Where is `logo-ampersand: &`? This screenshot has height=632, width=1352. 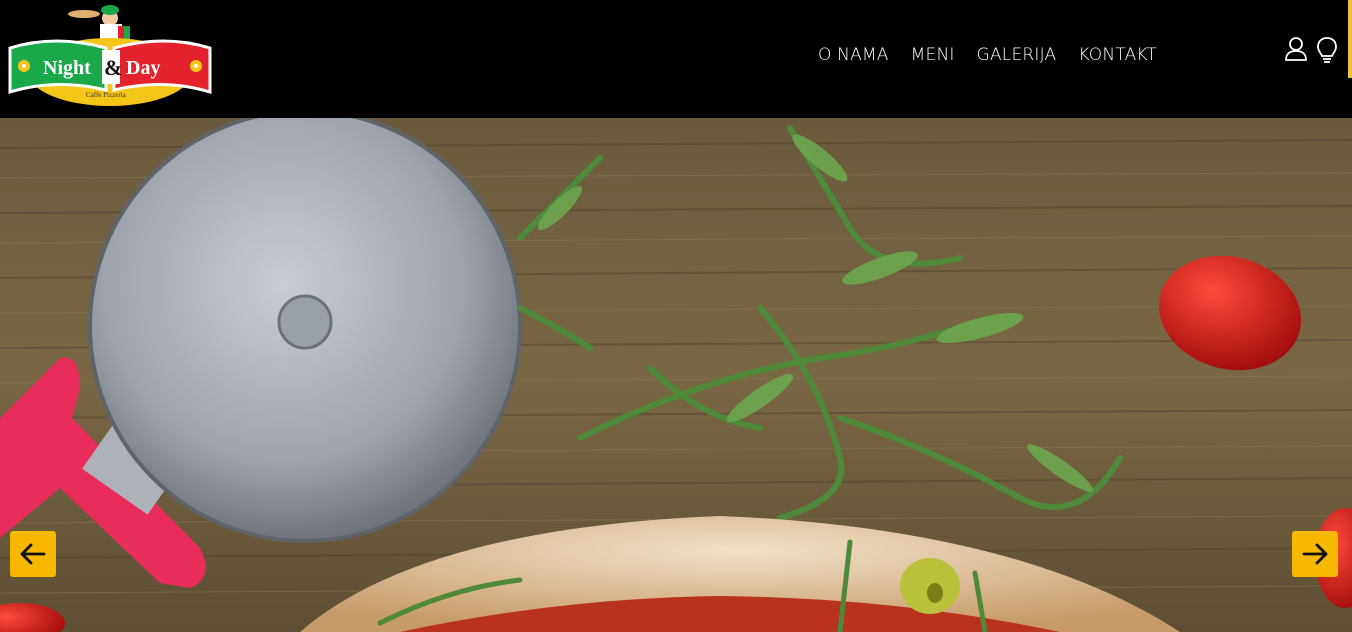 logo-ampersand: & is located at coordinates (113, 67).